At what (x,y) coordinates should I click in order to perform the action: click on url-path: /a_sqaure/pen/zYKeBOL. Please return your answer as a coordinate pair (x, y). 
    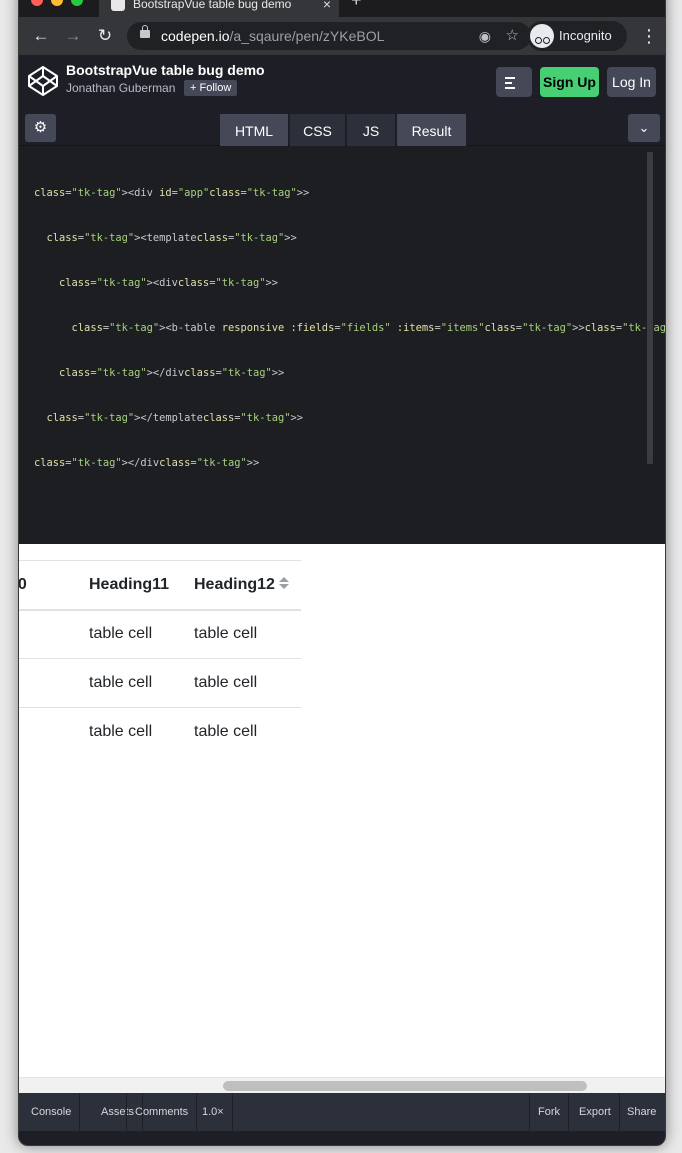
    Looking at the image, I should click on (307, 36).